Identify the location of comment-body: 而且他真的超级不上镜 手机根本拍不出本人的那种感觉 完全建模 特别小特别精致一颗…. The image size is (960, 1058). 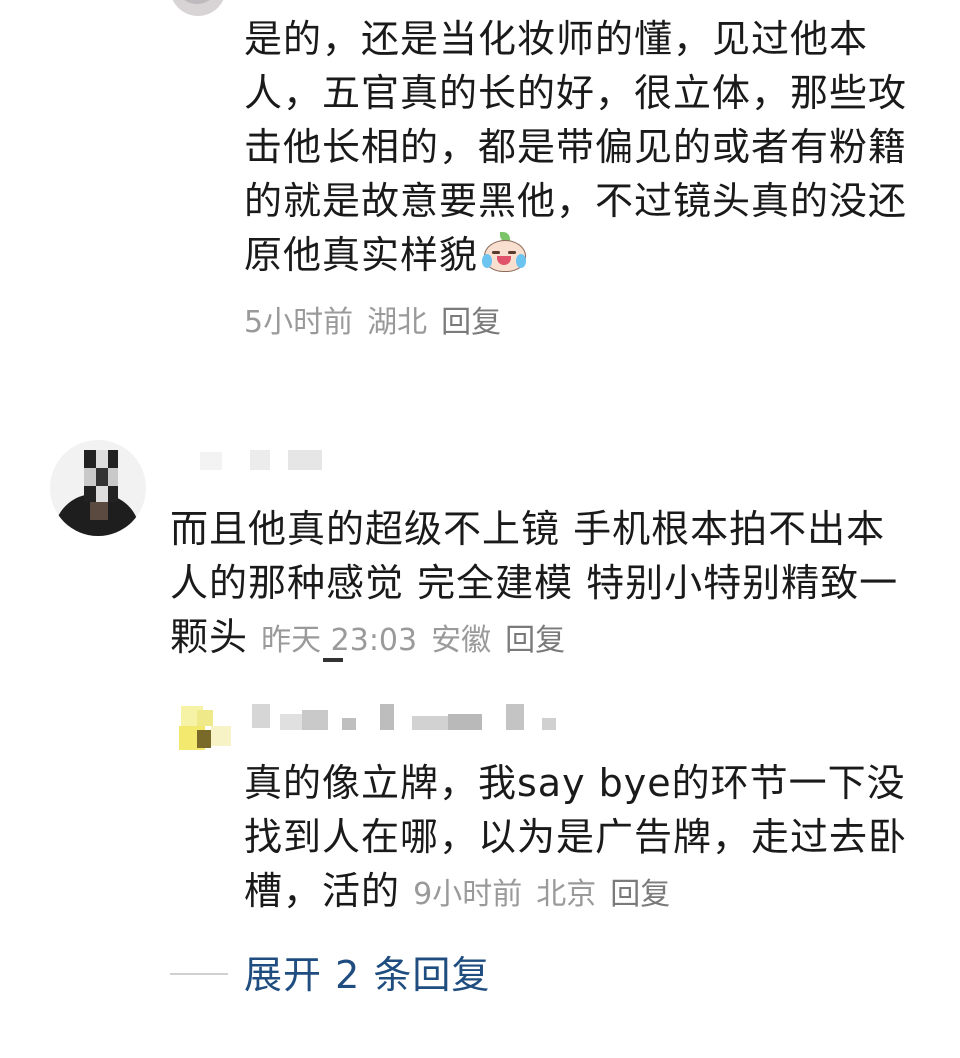
(542, 585).